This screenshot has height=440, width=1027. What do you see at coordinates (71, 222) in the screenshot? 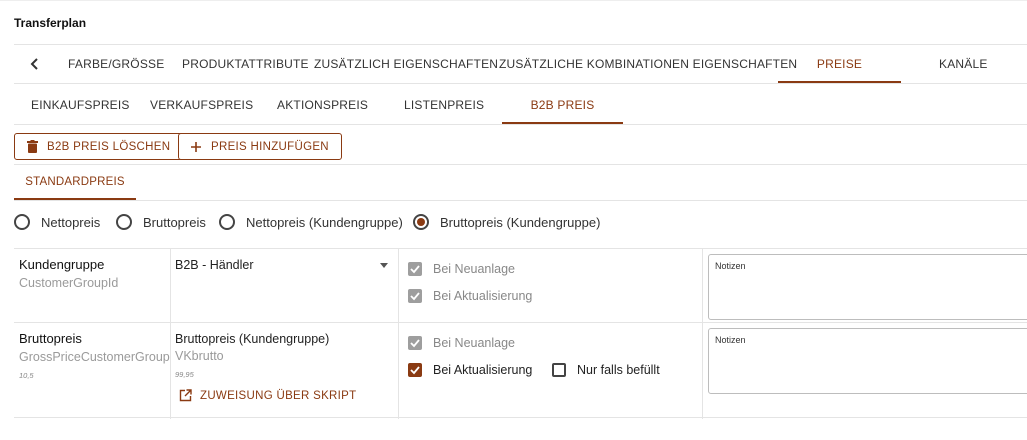
I see `radio-label: Nettopreis` at bounding box center [71, 222].